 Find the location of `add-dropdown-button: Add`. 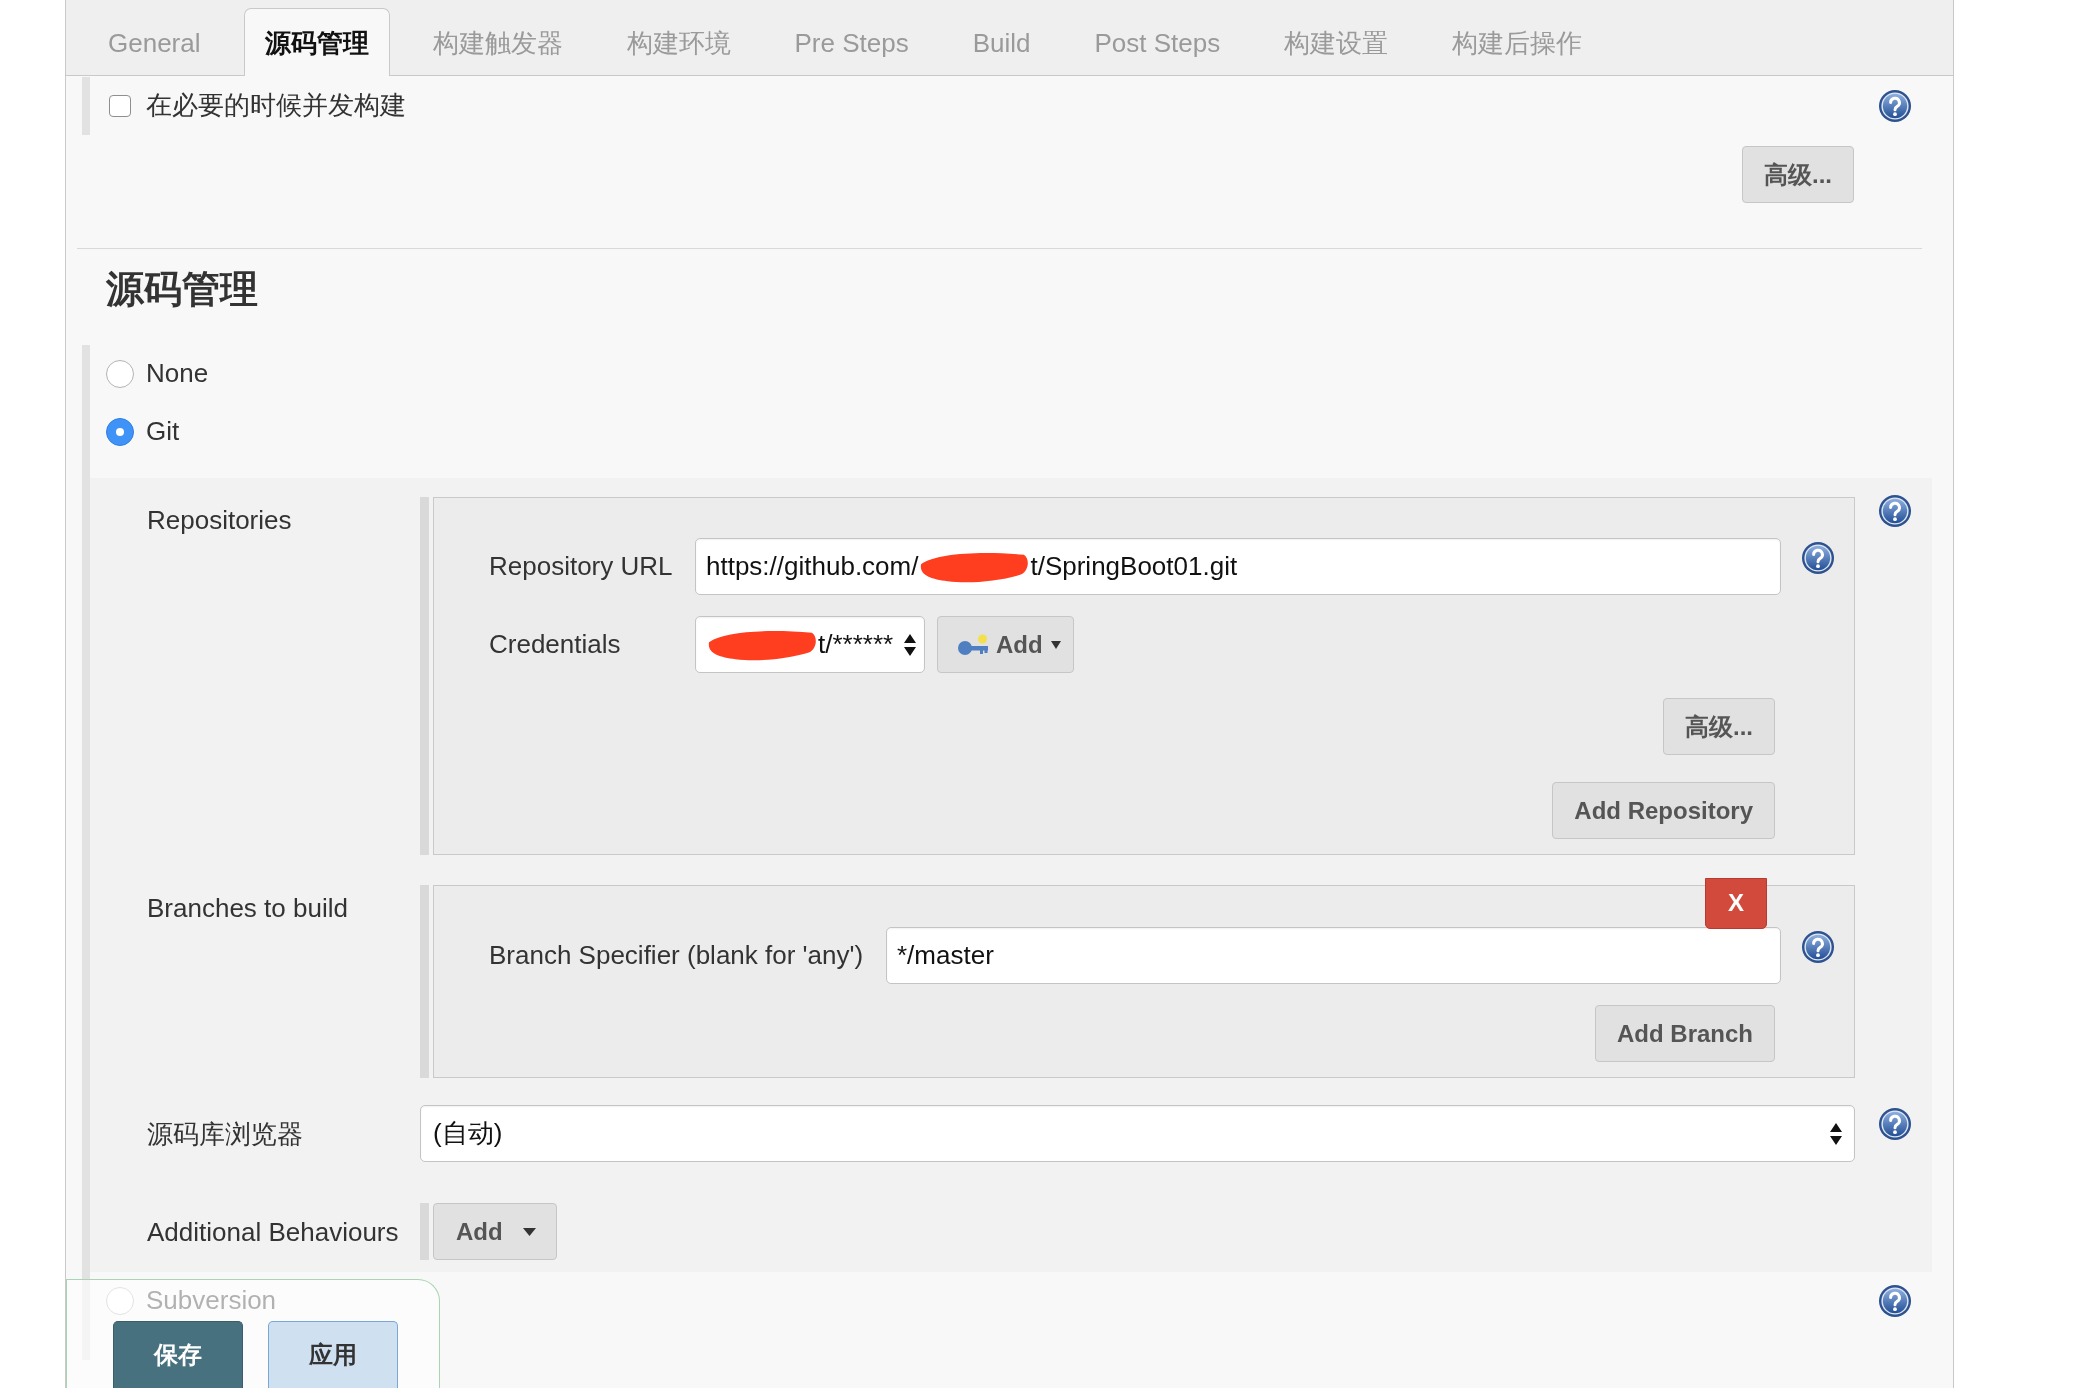

add-dropdown-button: Add is located at coordinates (495, 1231).